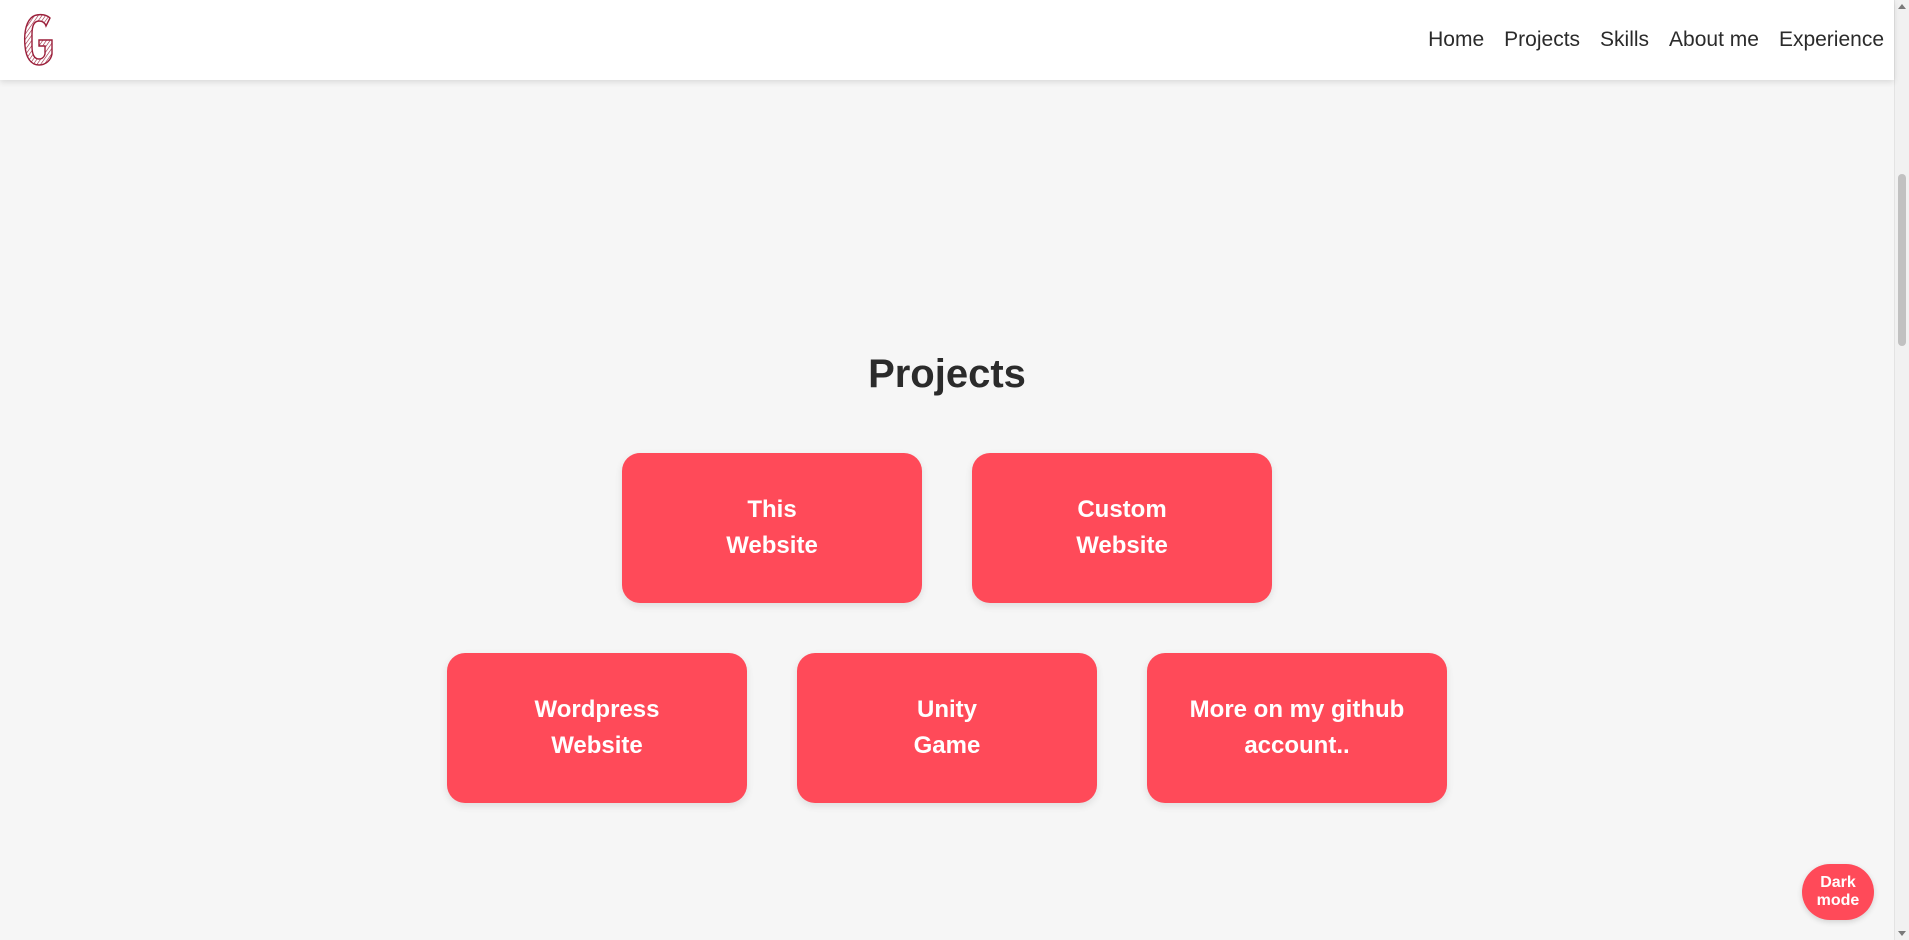 This screenshot has width=1909, height=940. What do you see at coordinates (947, 40) in the screenshot?
I see `top-navbar: Home Projects Skills About me Experience` at bounding box center [947, 40].